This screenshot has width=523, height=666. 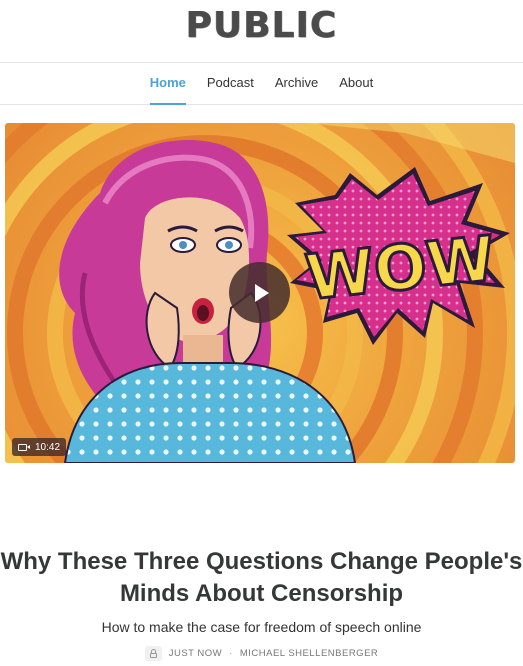 I want to click on lock-icon, so click(x=153, y=653).